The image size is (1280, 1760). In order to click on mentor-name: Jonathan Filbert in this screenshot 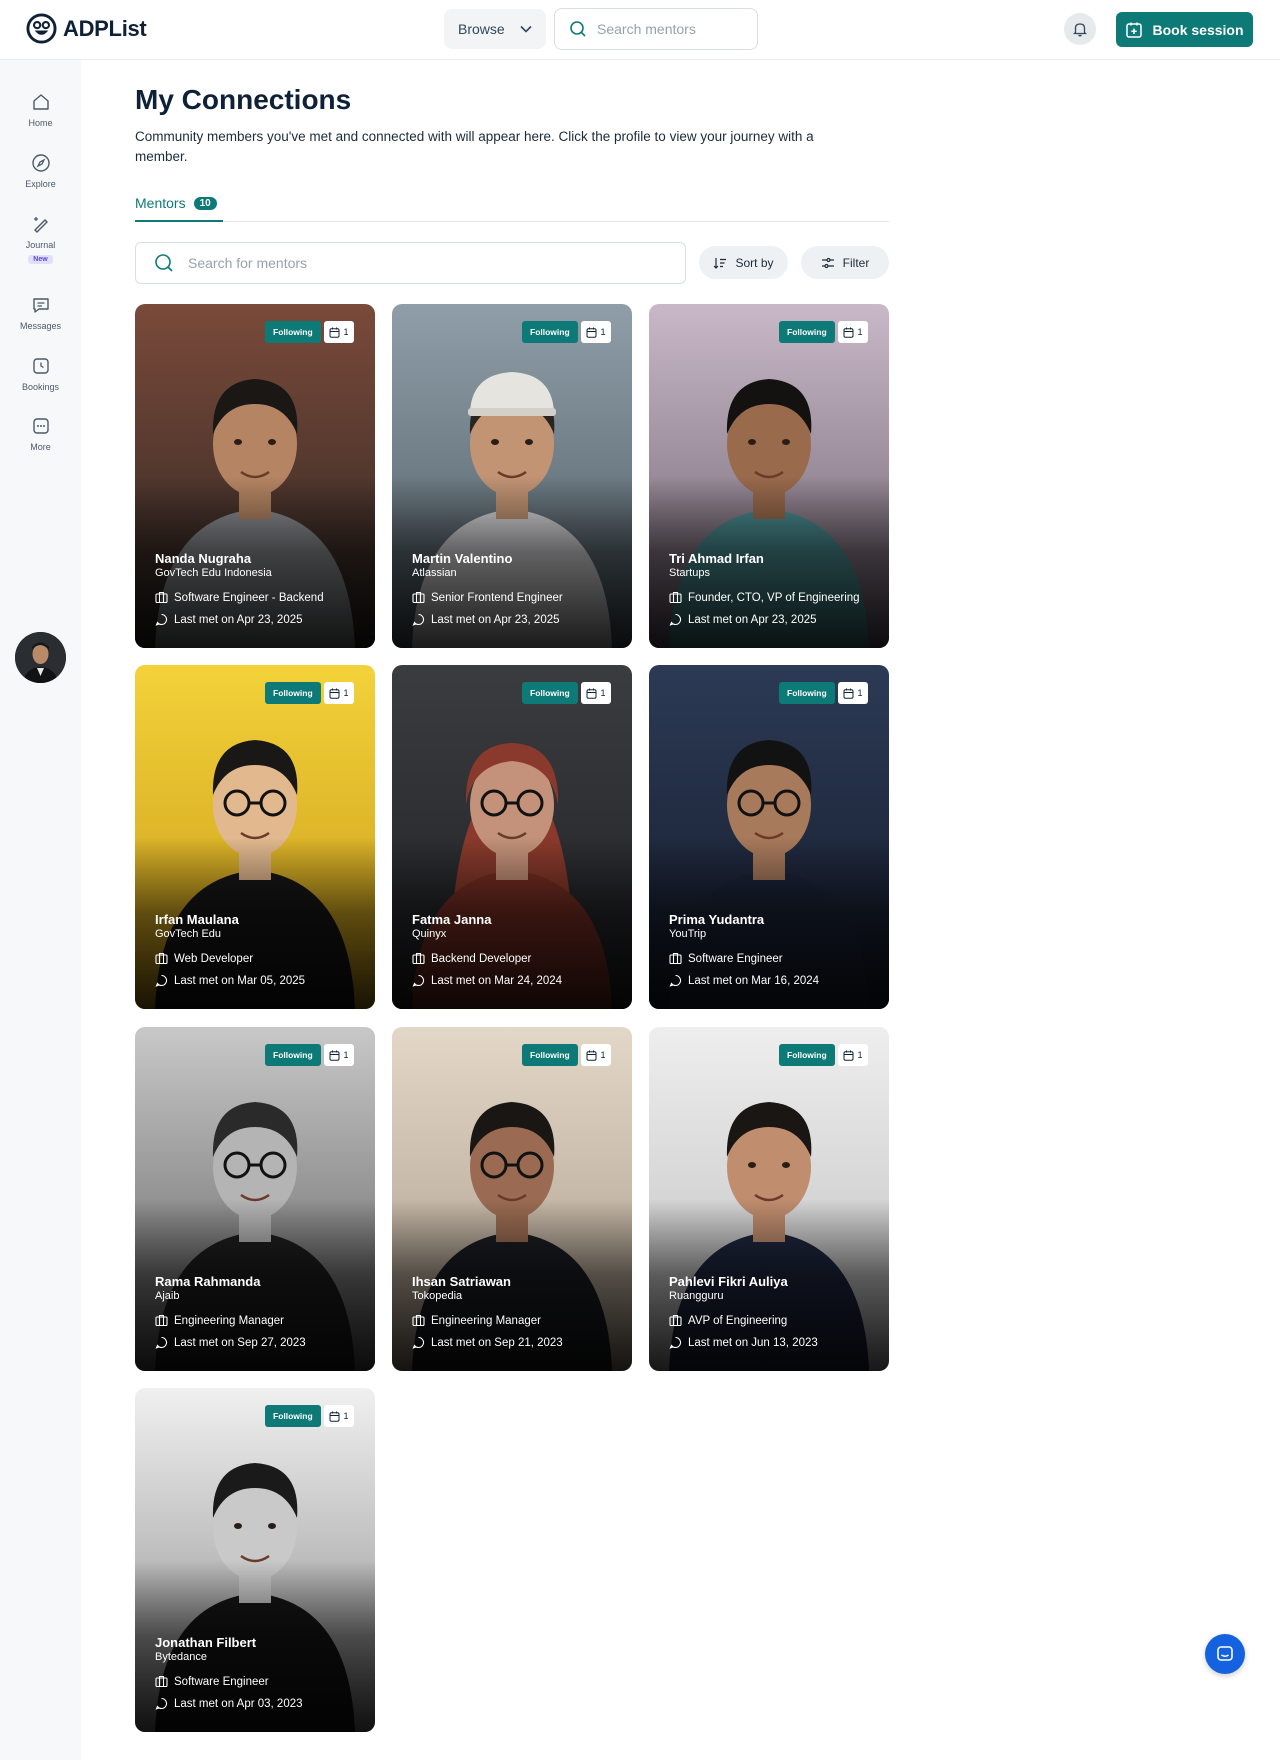, I will do `click(206, 1642)`.